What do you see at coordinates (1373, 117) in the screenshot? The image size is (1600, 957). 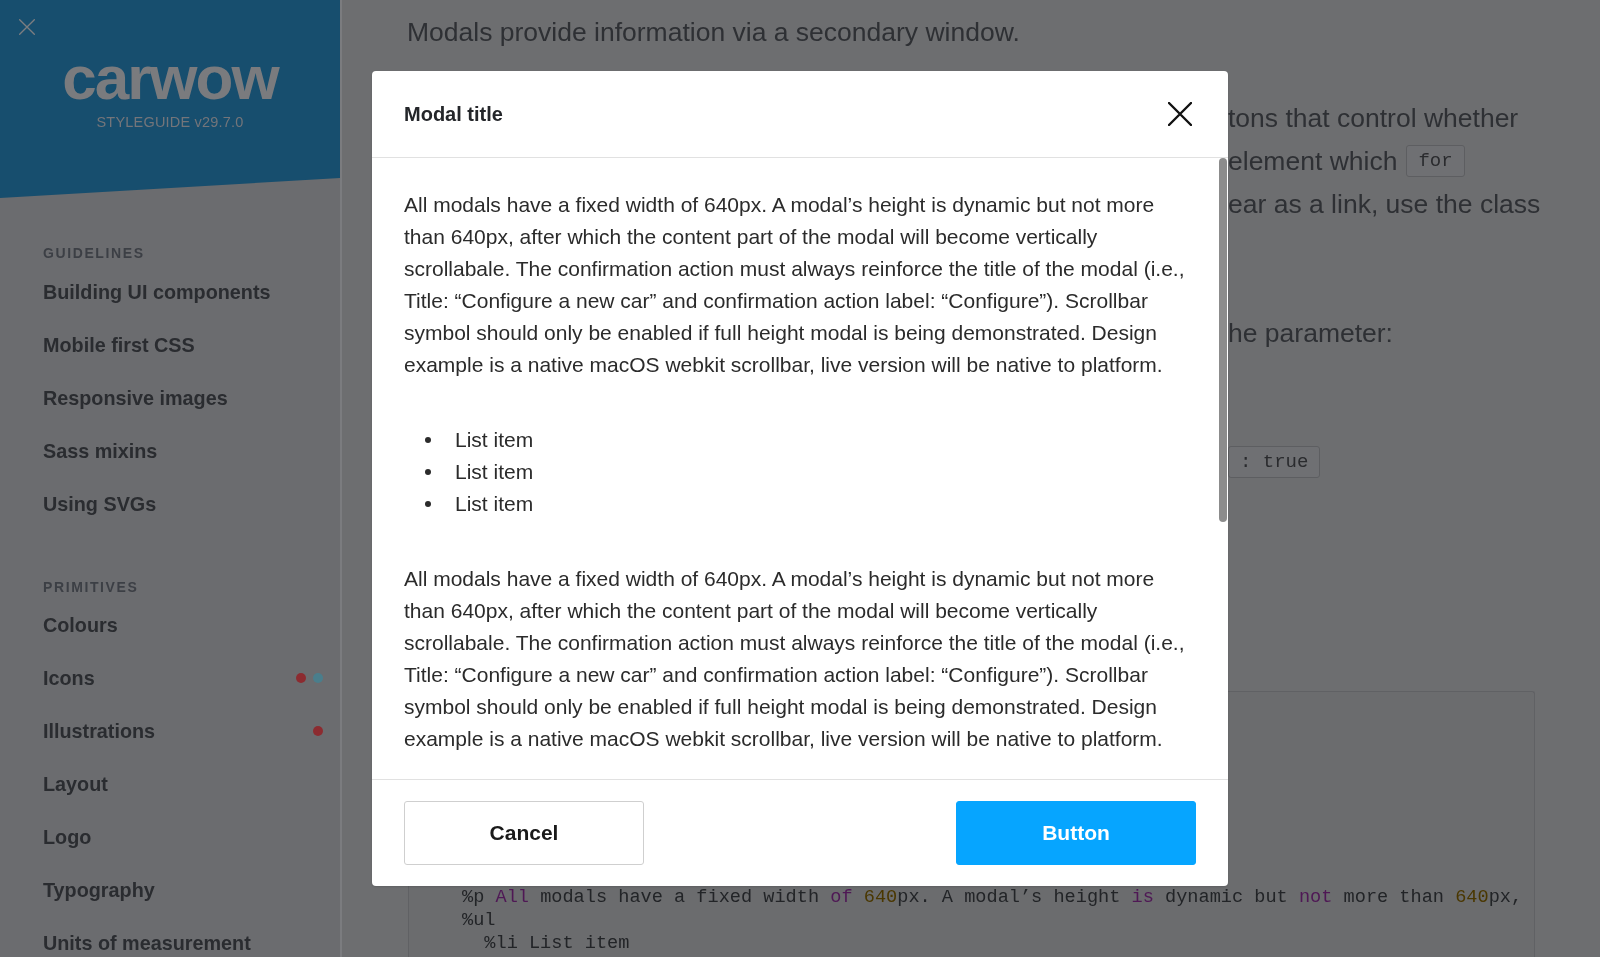 I see `body-text: tons that control whether` at bounding box center [1373, 117].